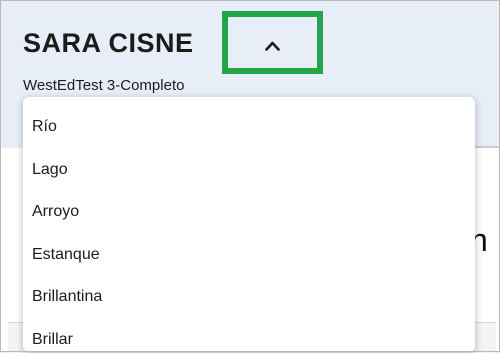  What do you see at coordinates (55, 212) in the screenshot?
I see `dropdown-item-arroyo: Arroyo` at bounding box center [55, 212].